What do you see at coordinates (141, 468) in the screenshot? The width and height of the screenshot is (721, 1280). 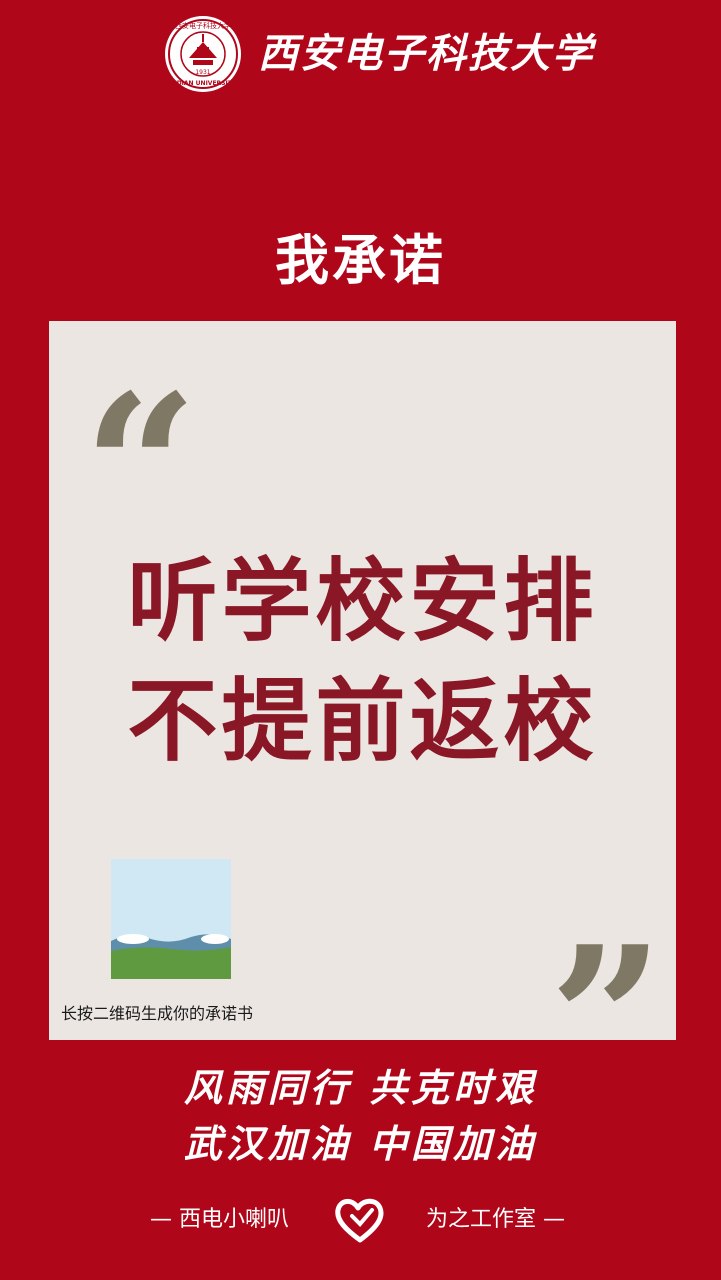 I see `open-quote-icon: “` at bounding box center [141, 468].